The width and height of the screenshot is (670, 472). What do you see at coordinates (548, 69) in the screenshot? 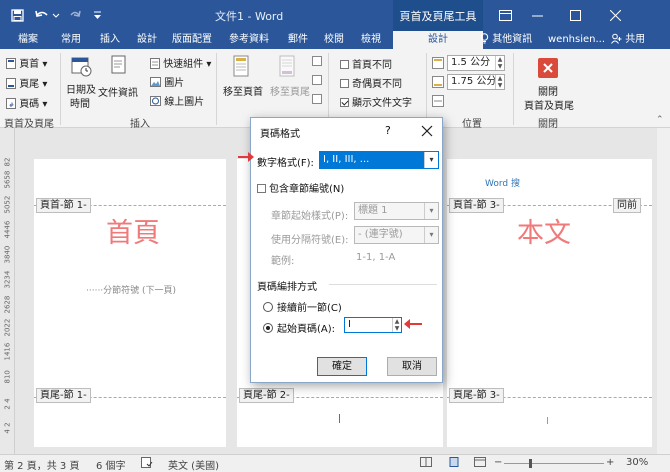
I see `close-header-footer-button` at bounding box center [548, 69].